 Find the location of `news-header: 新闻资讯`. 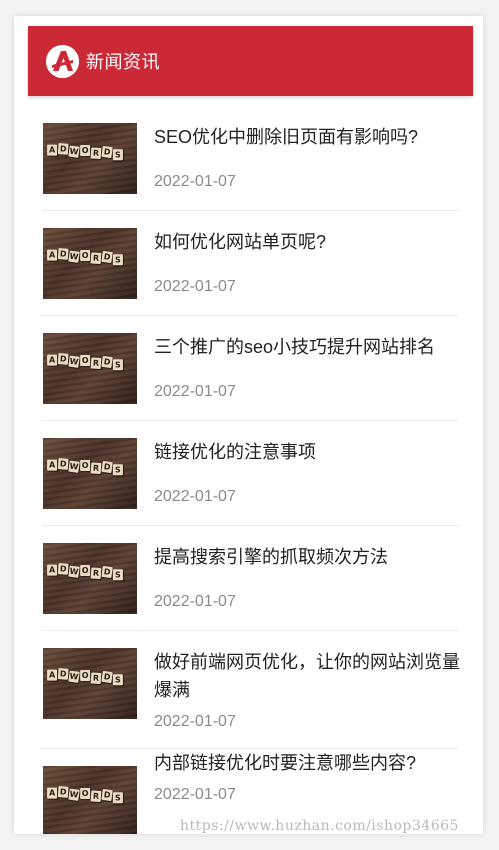

news-header: 新闻资讯 is located at coordinates (250, 61).